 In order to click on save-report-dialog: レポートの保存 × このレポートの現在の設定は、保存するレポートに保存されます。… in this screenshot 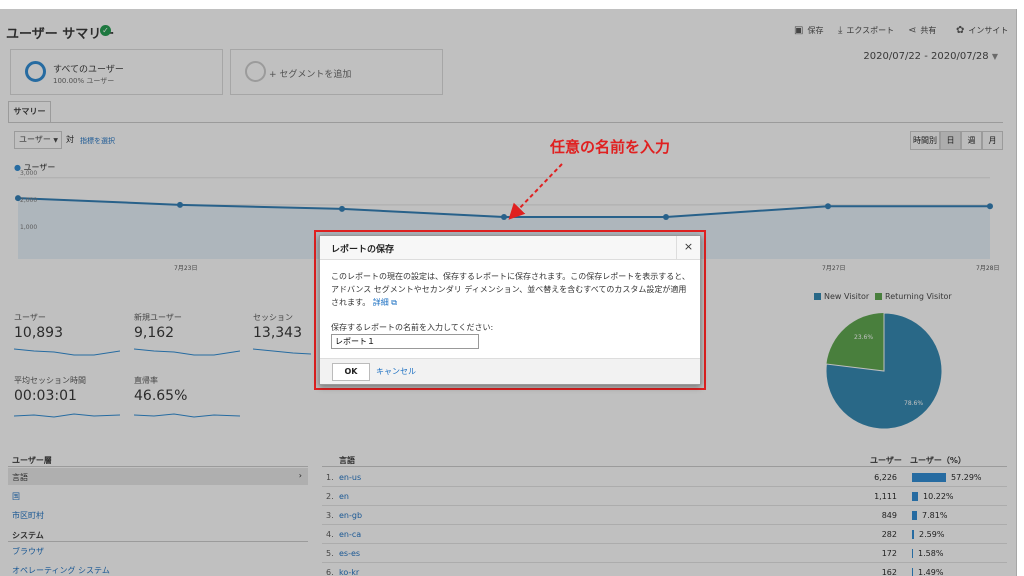, I will do `click(510, 310)`.